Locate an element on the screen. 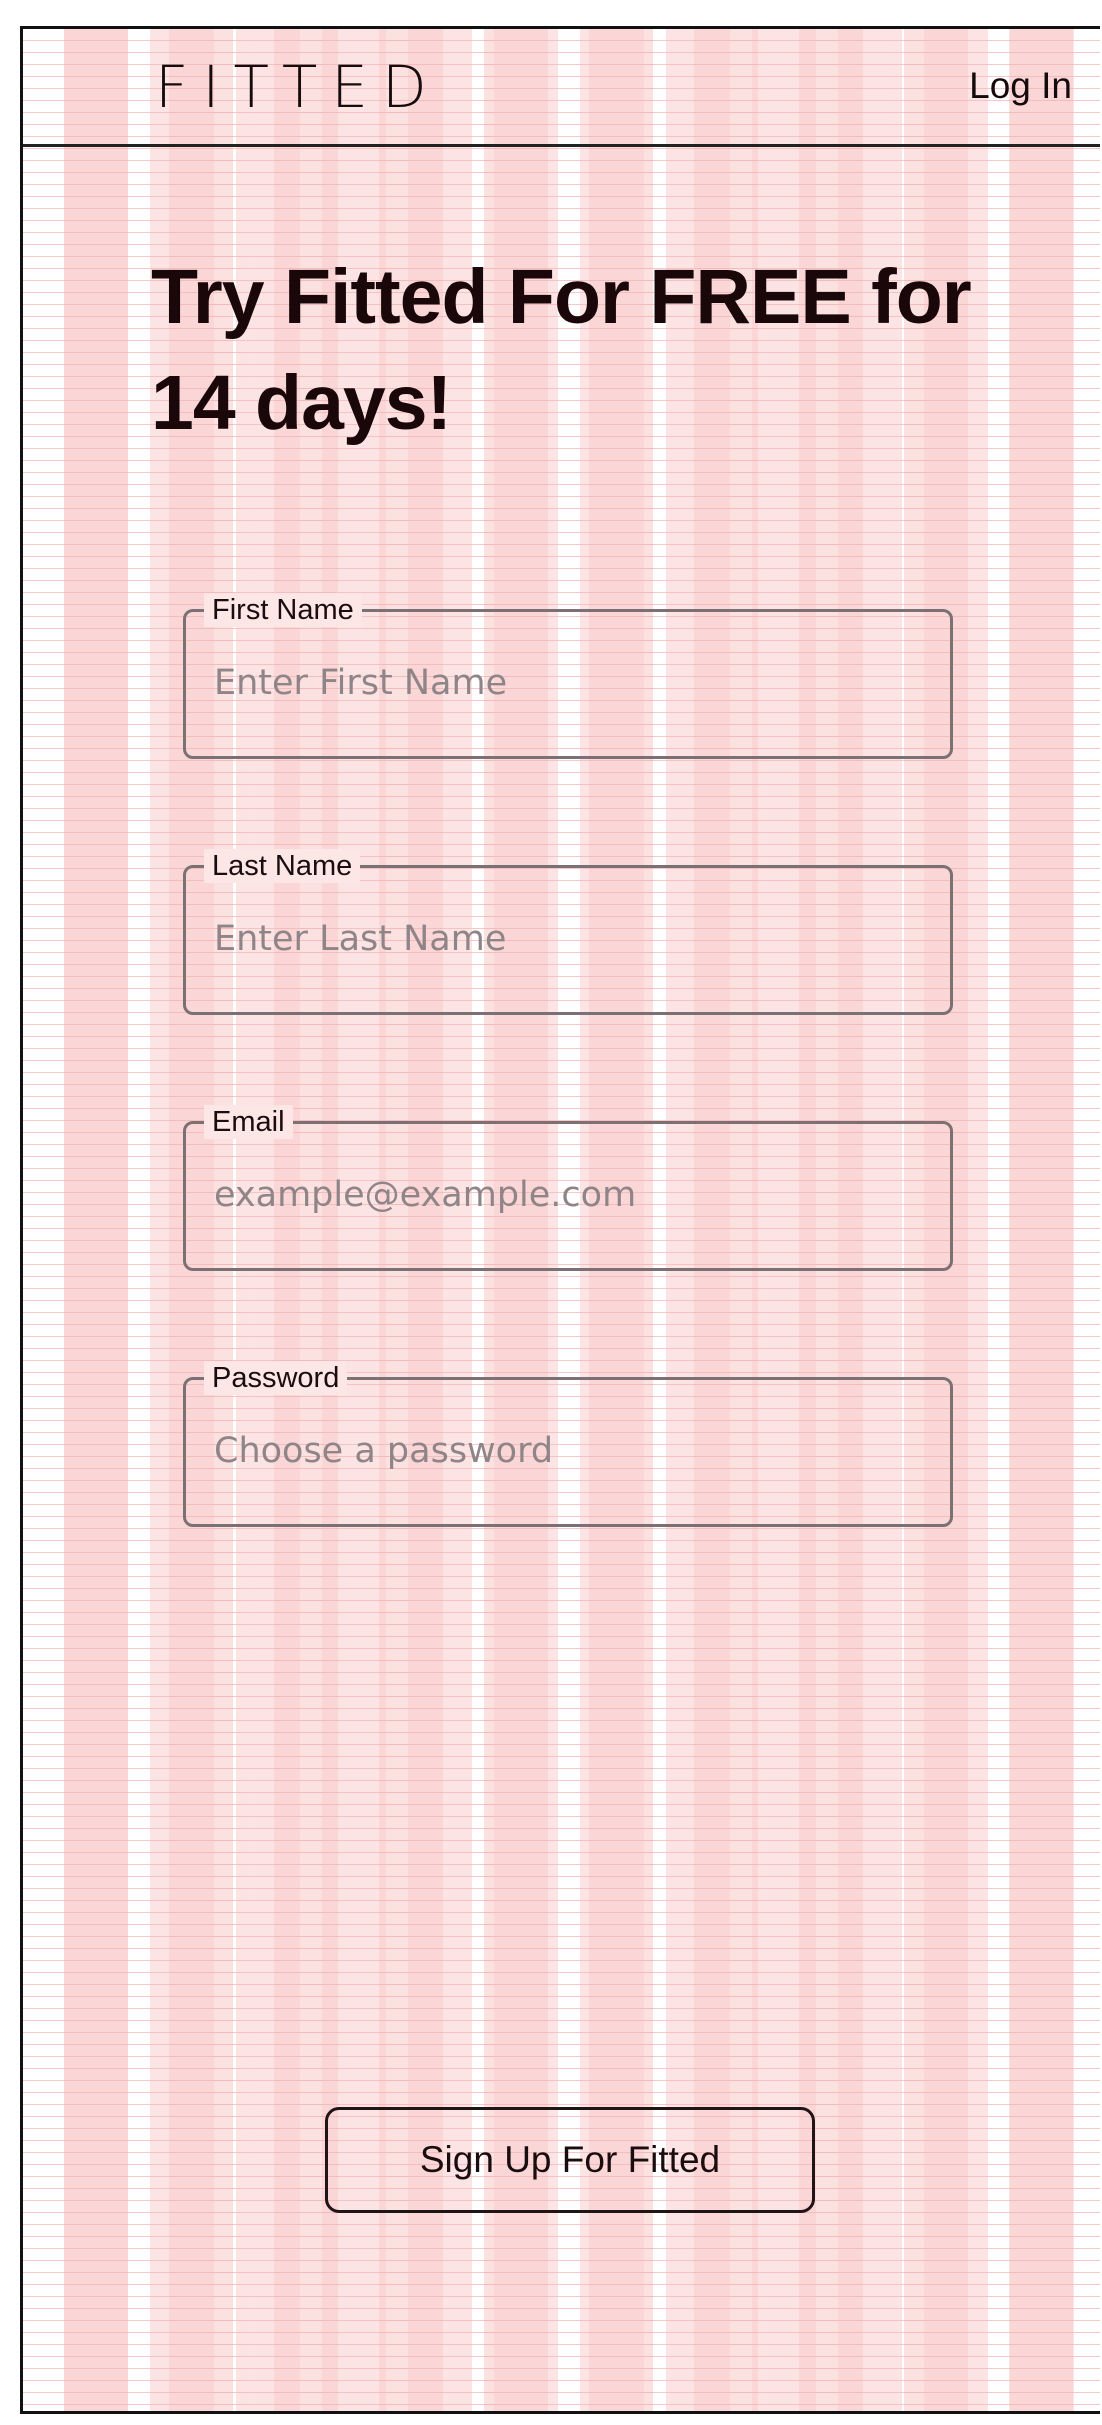  password-field: Password is located at coordinates (568, 1444).